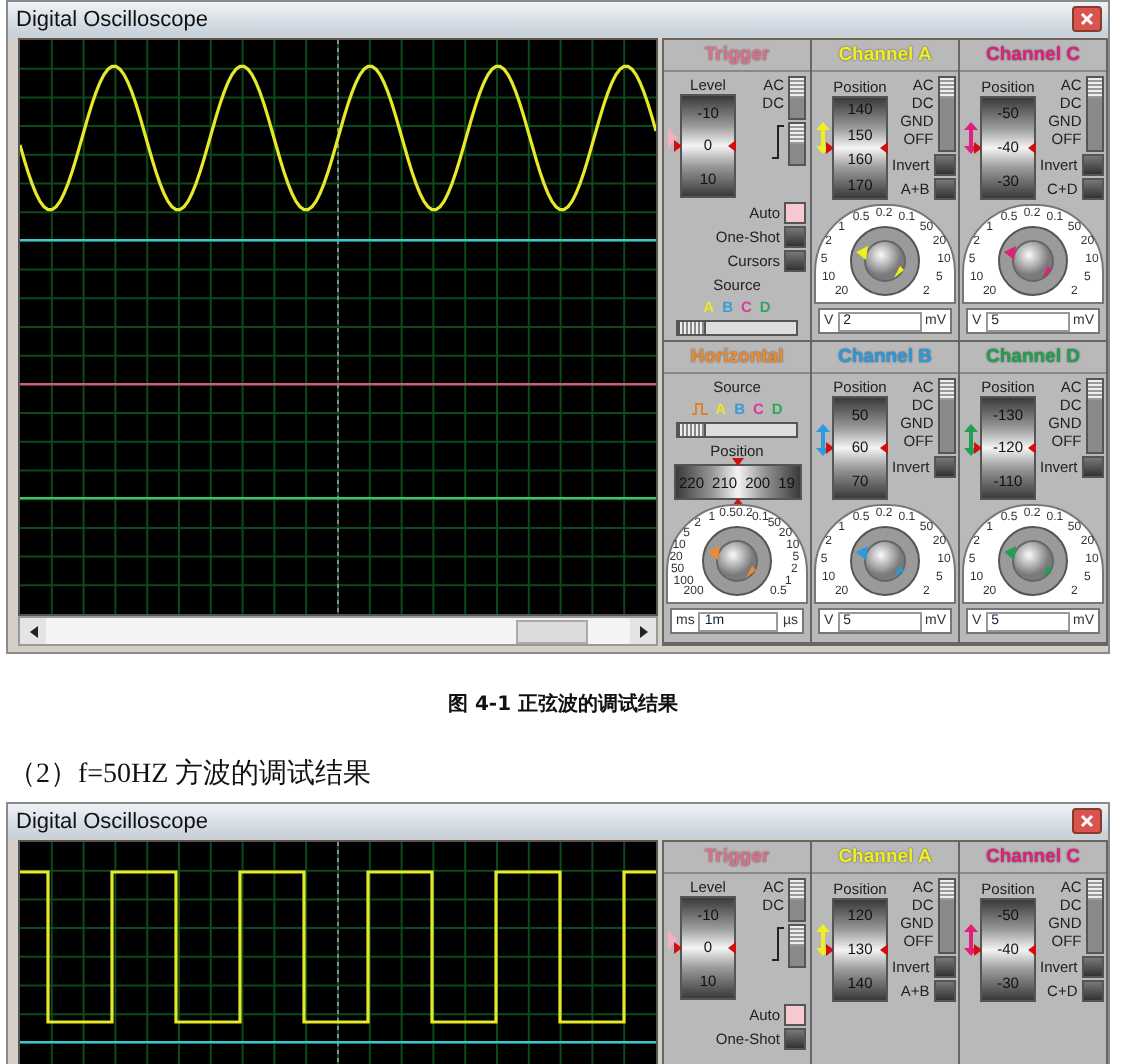 Image resolution: width=1126 pixels, height=1064 pixels. What do you see at coordinates (338, 631) in the screenshot?
I see `scrollbar` at bounding box center [338, 631].